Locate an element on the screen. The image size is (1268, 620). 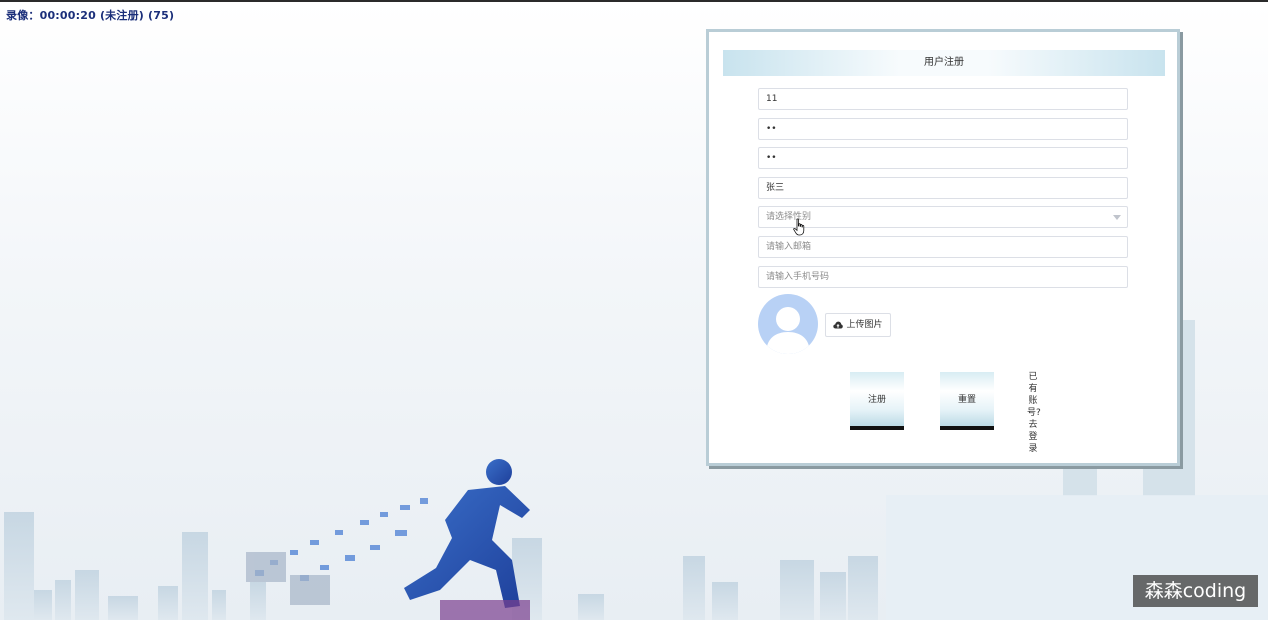
runner-illustration is located at coordinates (388, 539).